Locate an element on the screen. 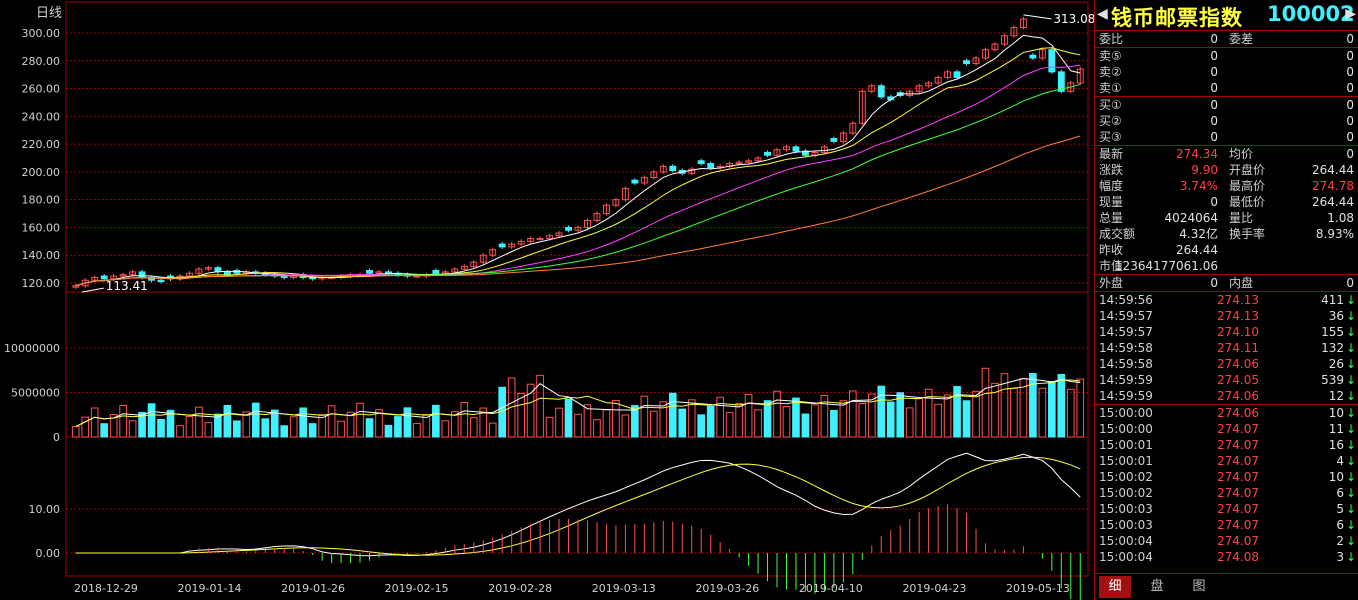  price-axis-label: 140.00 is located at coordinates (41, 255).